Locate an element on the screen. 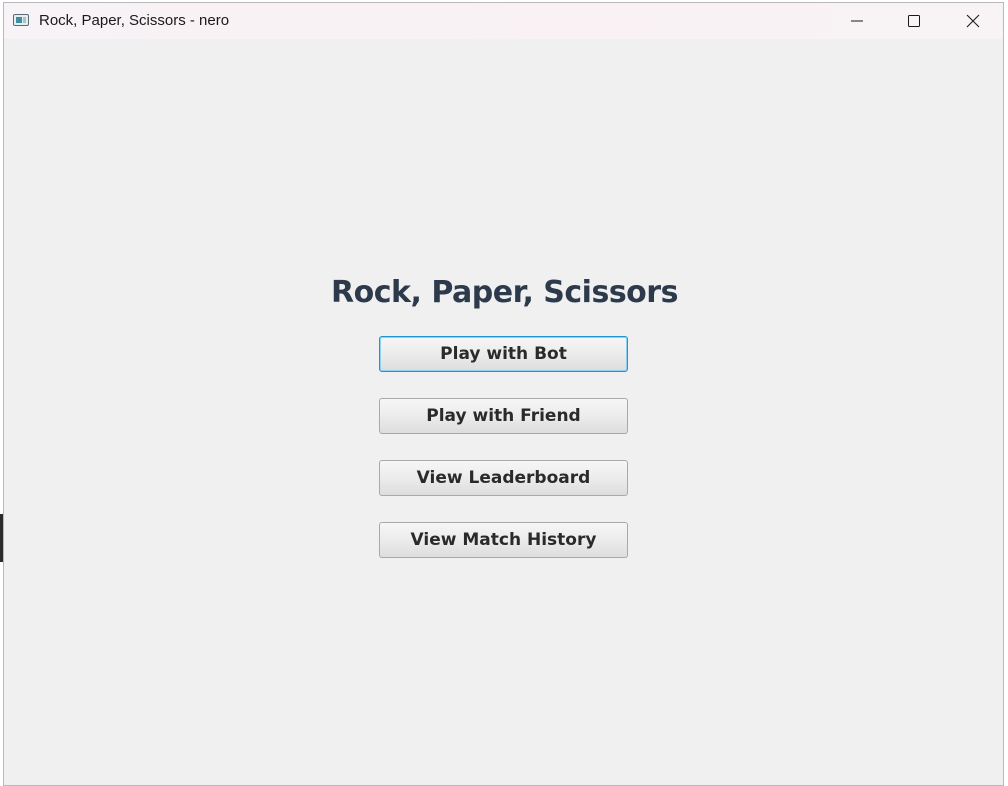 This screenshot has height=786, width=1008. minimize-button is located at coordinates (857, 21).